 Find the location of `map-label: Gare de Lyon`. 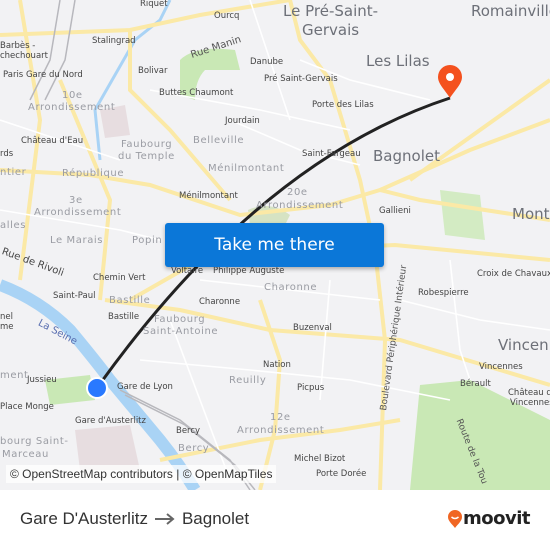

map-label: Gare de Lyon is located at coordinates (145, 387).